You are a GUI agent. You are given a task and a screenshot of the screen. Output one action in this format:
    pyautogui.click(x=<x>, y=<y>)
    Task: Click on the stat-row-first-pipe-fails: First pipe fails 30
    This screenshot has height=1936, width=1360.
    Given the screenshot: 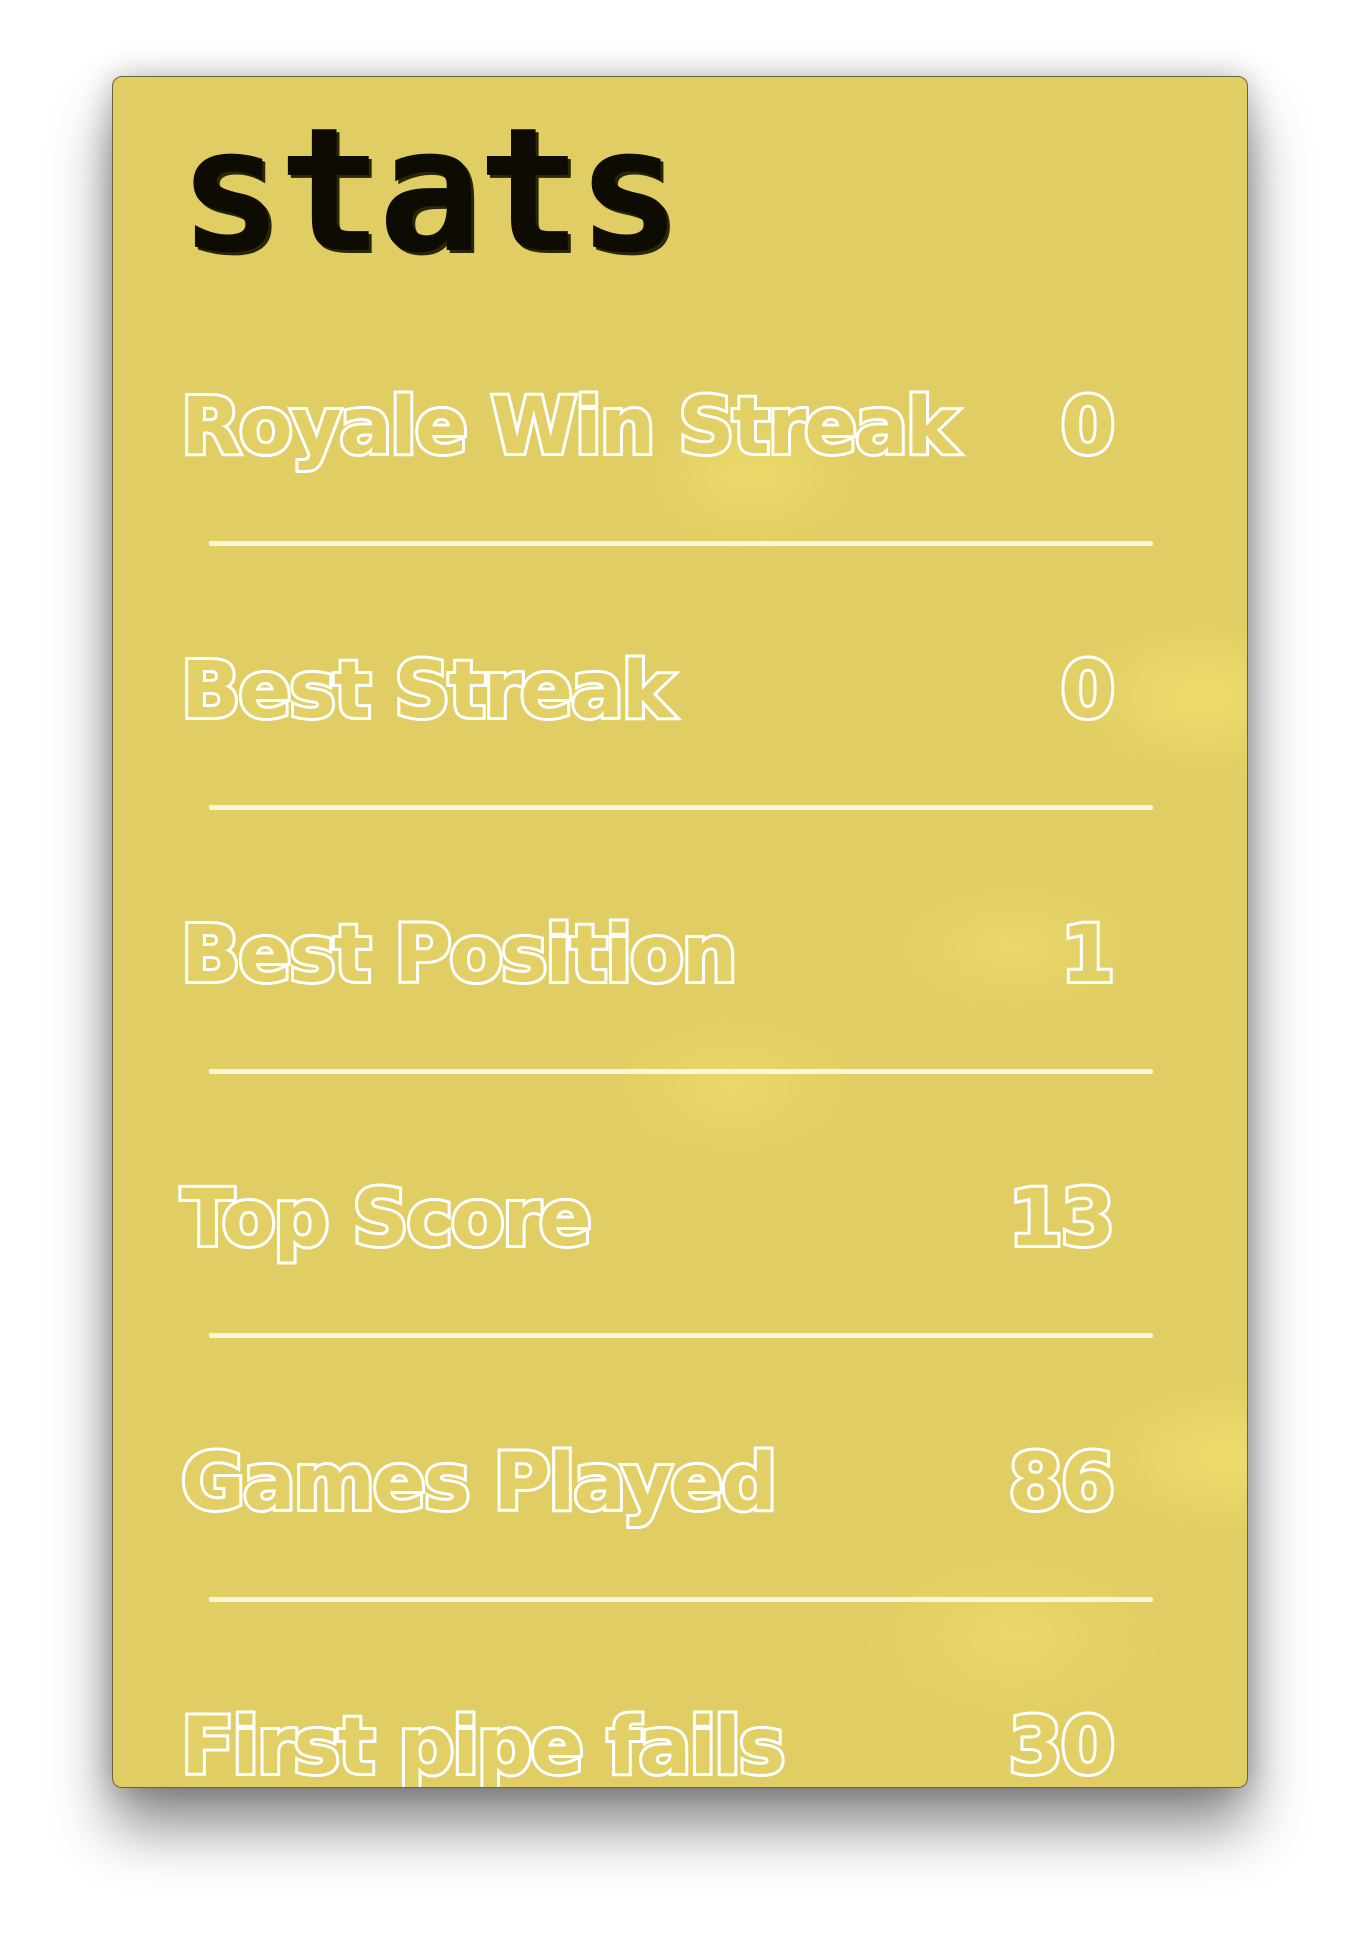 What is the action you would take?
    pyautogui.click(x=679, y=1742)
    